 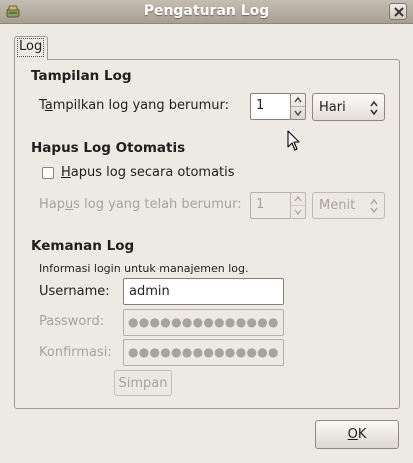 I want to click on show-log-age-spinner, so click(x=298, y=106).